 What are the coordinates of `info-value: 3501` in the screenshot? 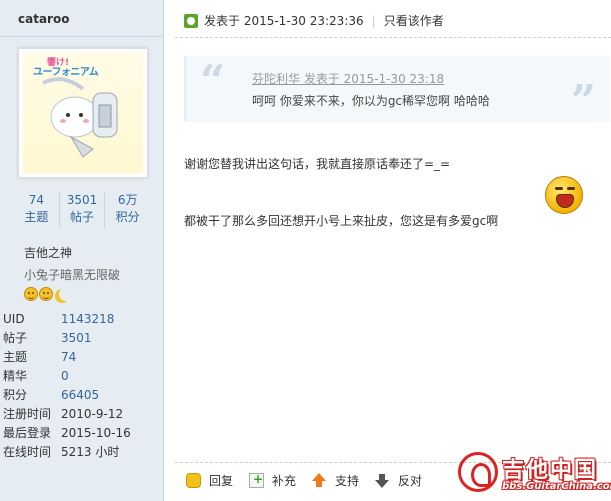 It's located at (76, 338).